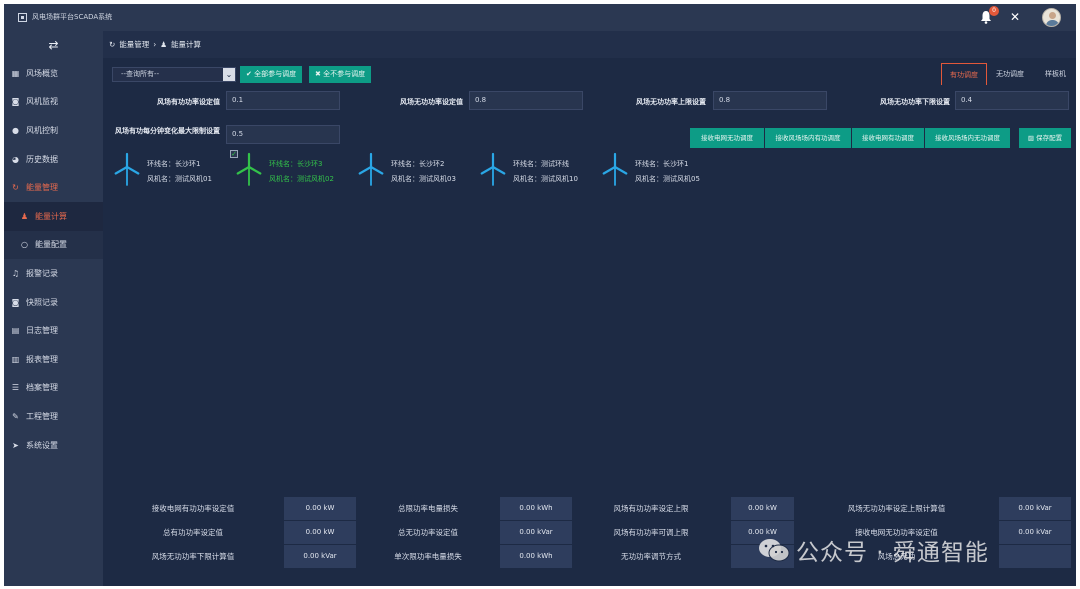  What do you see at coordinates (770, 100) in the screenshot?
I see `param-input-reactive-upper: 0.8` at bounding box center [770, 100].